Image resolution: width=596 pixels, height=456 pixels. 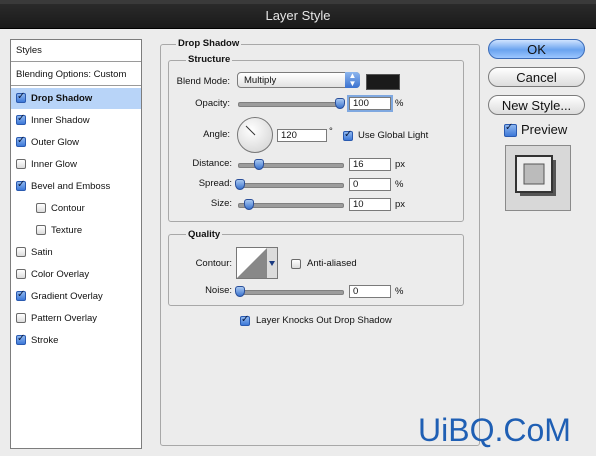 I want to click on spread-label: Spread:, so click(x=215, y=183).